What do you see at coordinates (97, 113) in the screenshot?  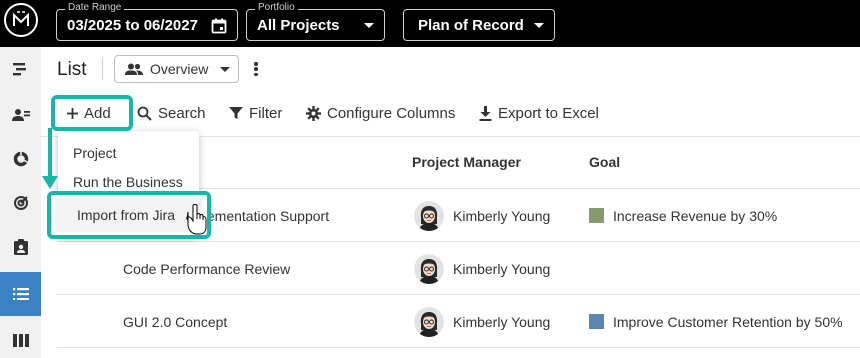 I see `add-button-label: Add` at bounding box center [97, 113].